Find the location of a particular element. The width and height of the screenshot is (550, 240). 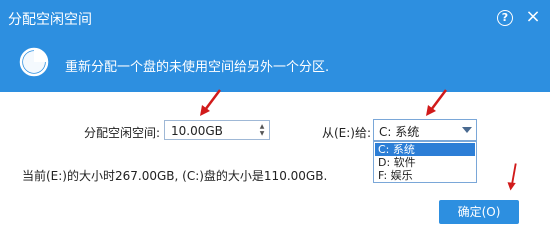

free-space-value: 10.00GB is located at coordinates (197, 131).